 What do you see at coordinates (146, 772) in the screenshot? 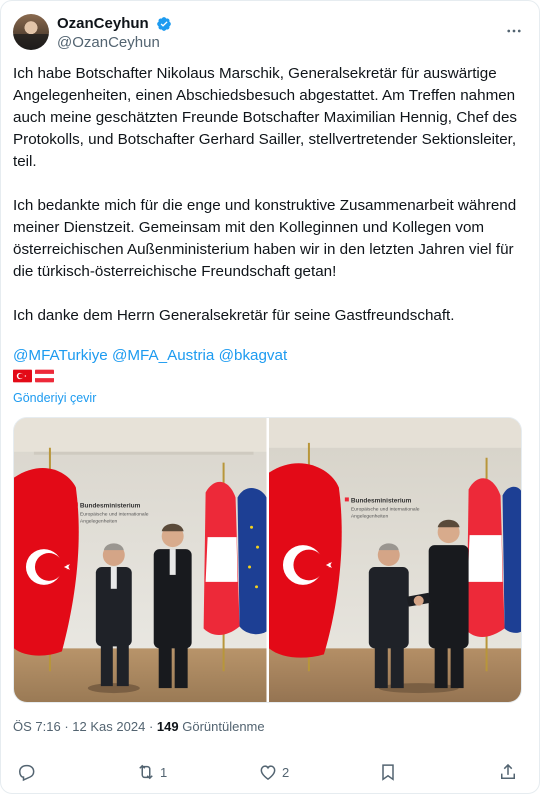
I see `retweet-icon` at bounding box center [146, 772].